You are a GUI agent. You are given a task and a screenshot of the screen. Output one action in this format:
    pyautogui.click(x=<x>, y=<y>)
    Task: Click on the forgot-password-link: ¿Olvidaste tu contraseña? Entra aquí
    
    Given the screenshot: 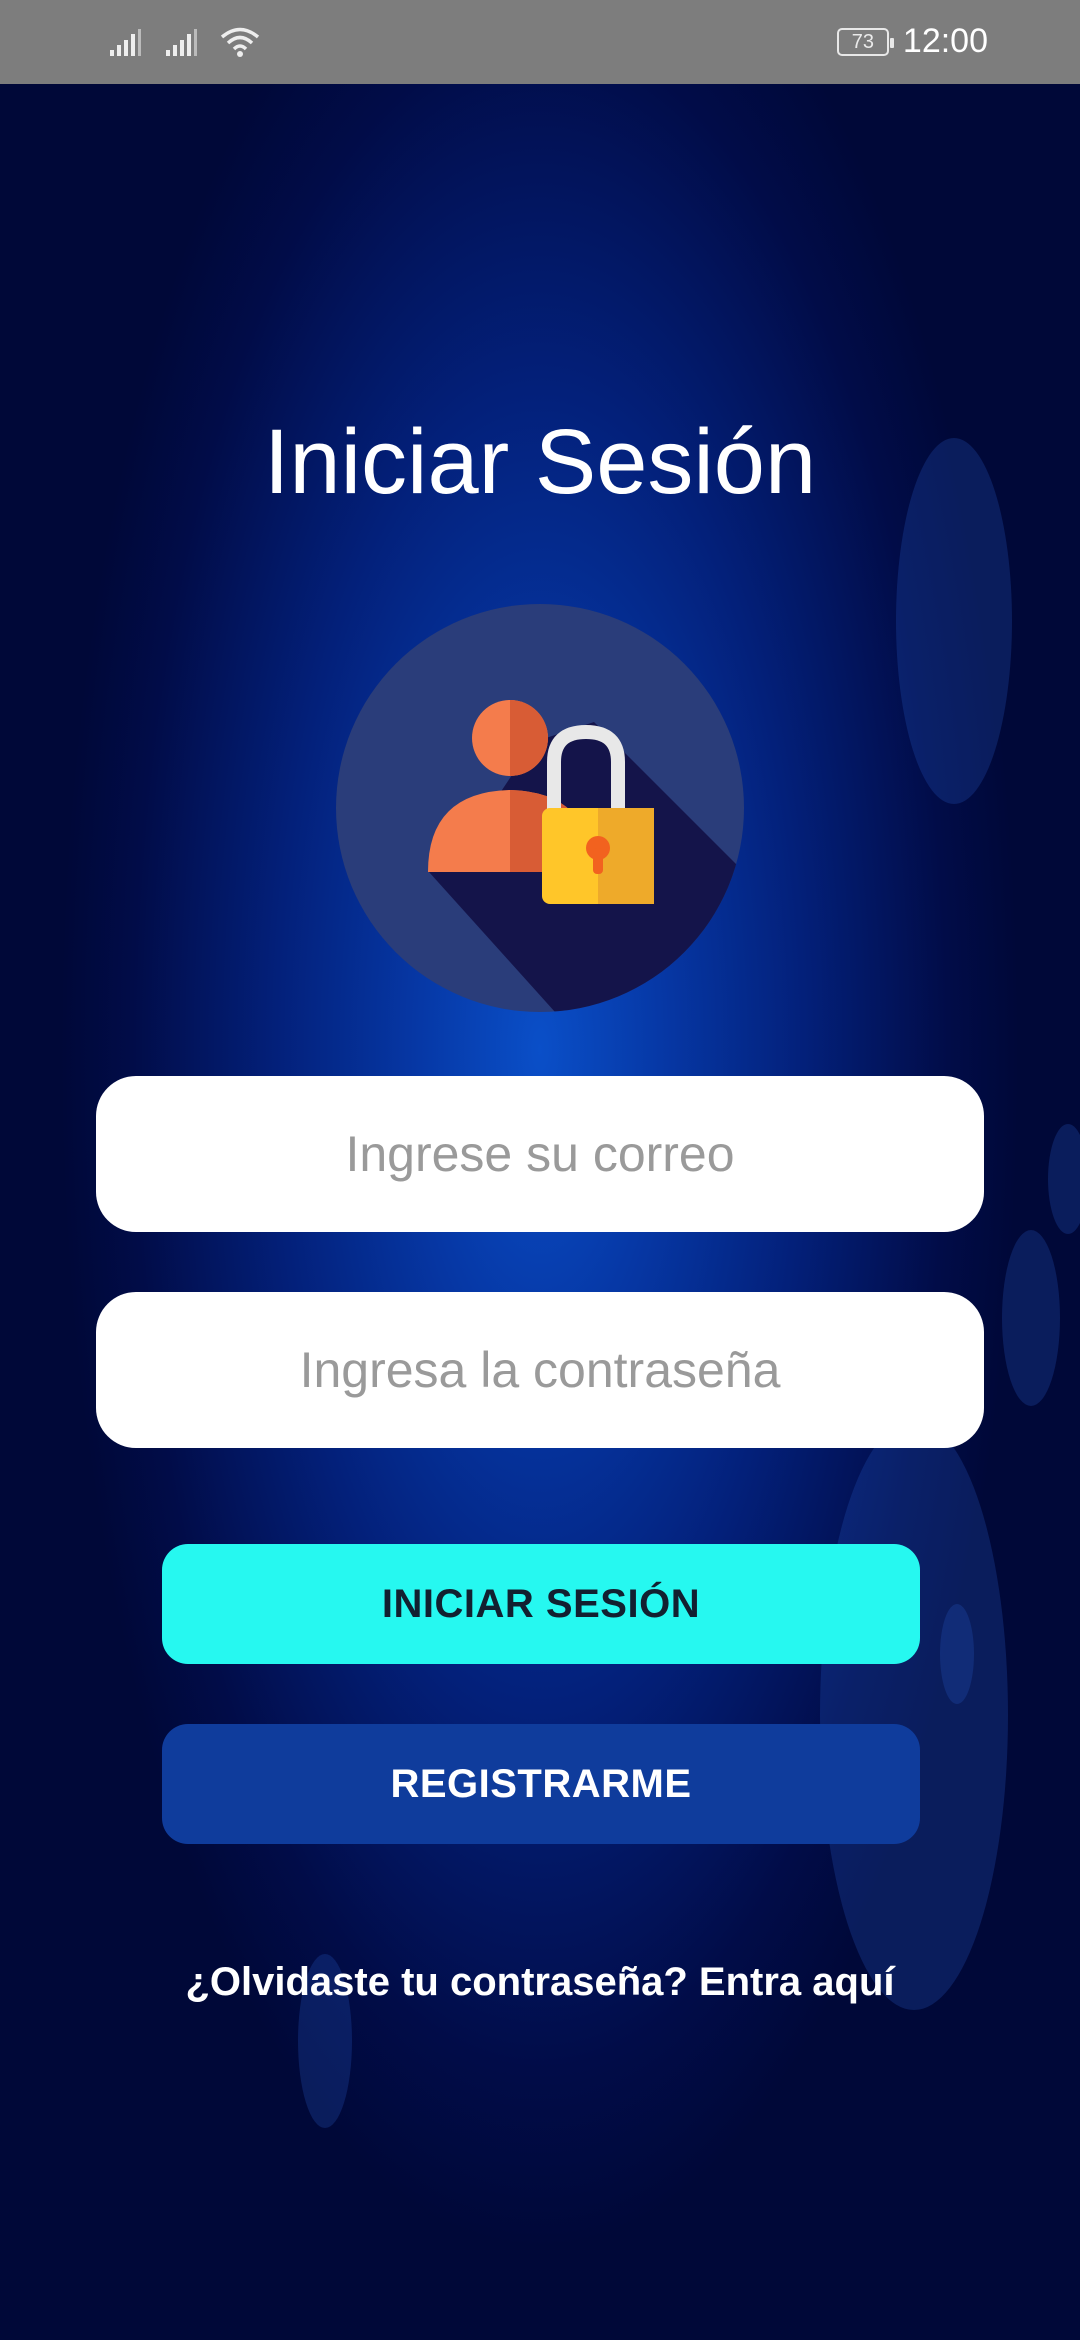 What is the action you would take?
    pyautogui.click(x=540, y=1982)
    